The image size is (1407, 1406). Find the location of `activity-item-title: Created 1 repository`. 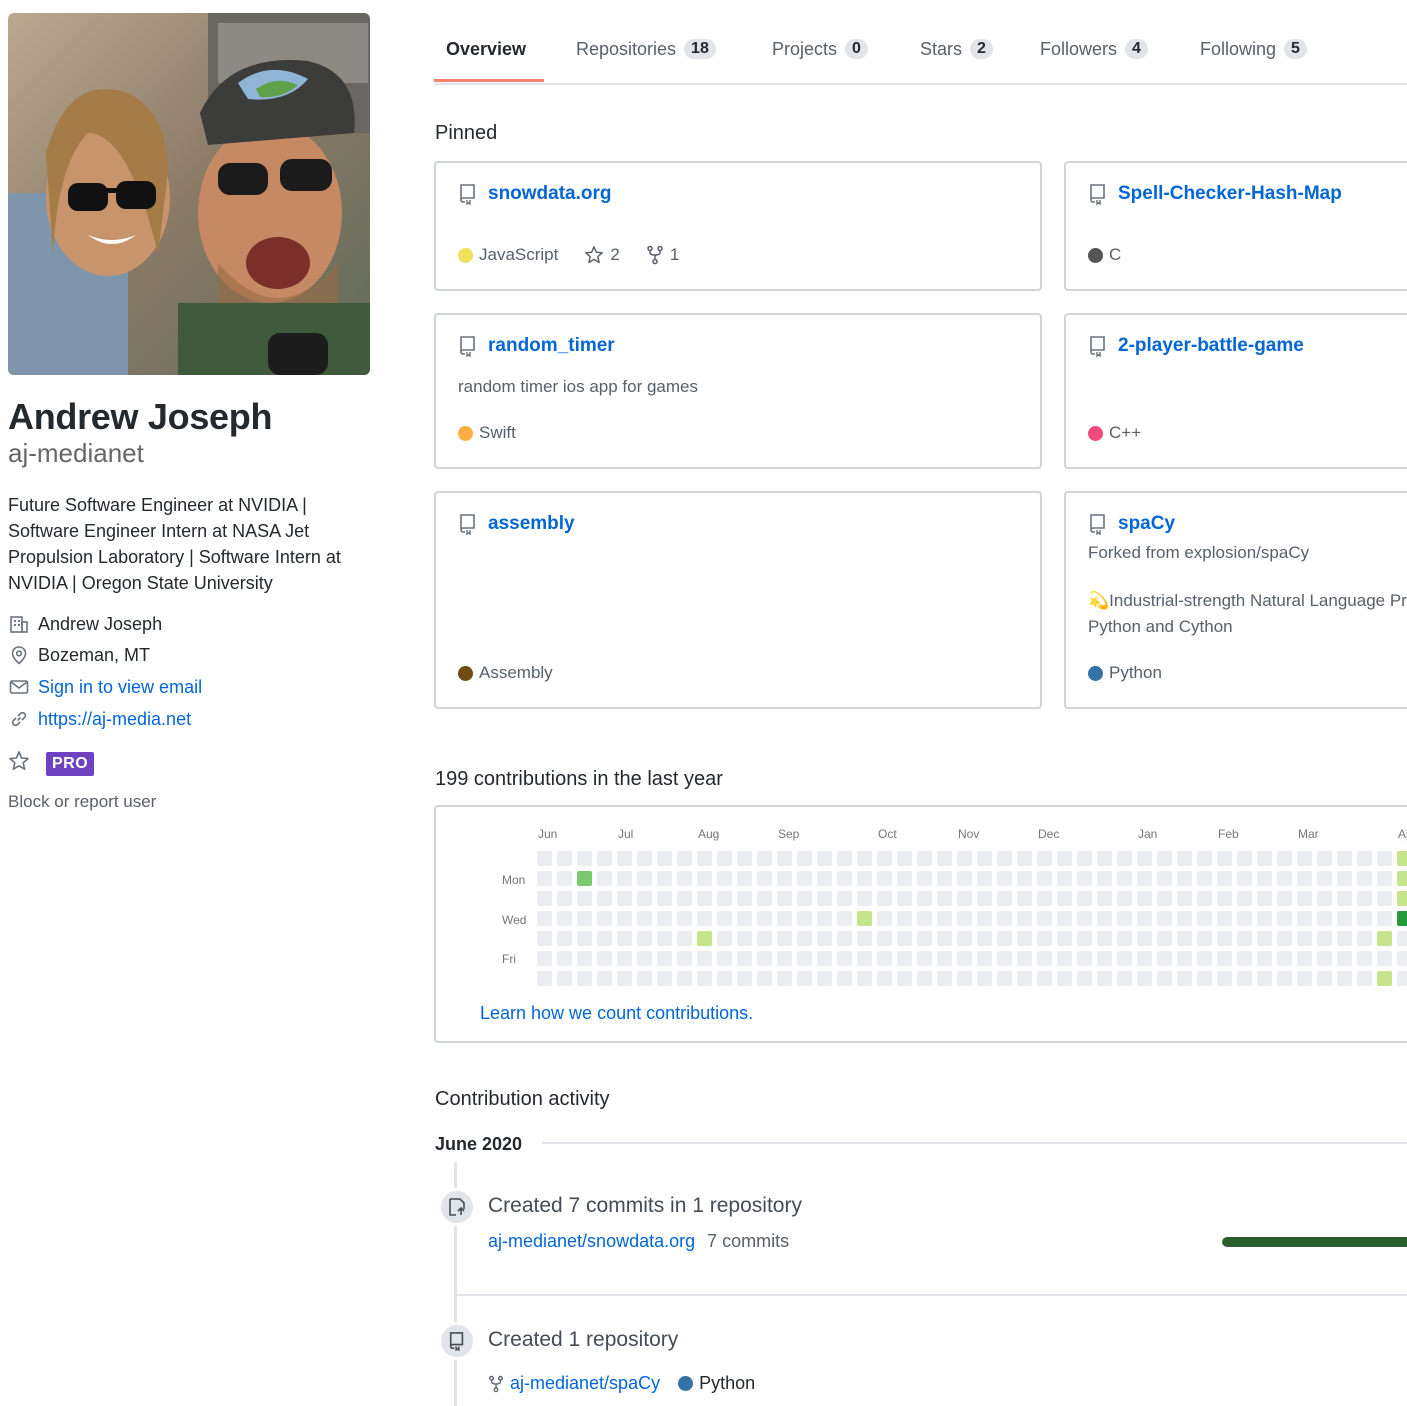

activity-item-title: Created 1 repository is located at coordinates (583, 1340).